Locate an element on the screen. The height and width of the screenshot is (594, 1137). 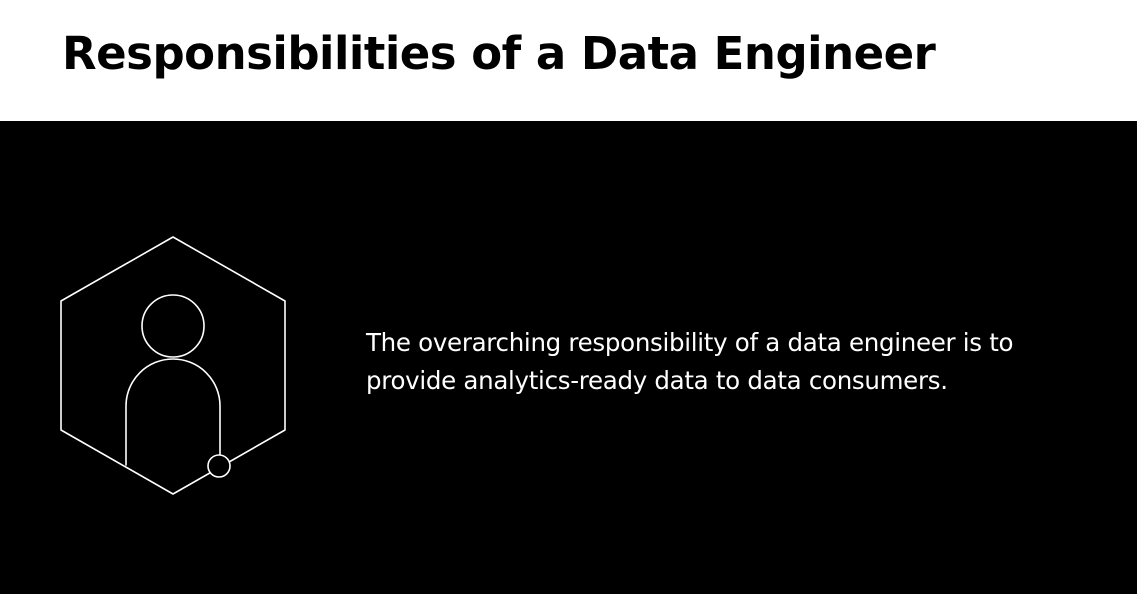
person-in-hexagon-icon is located at coordinates (173, 365).